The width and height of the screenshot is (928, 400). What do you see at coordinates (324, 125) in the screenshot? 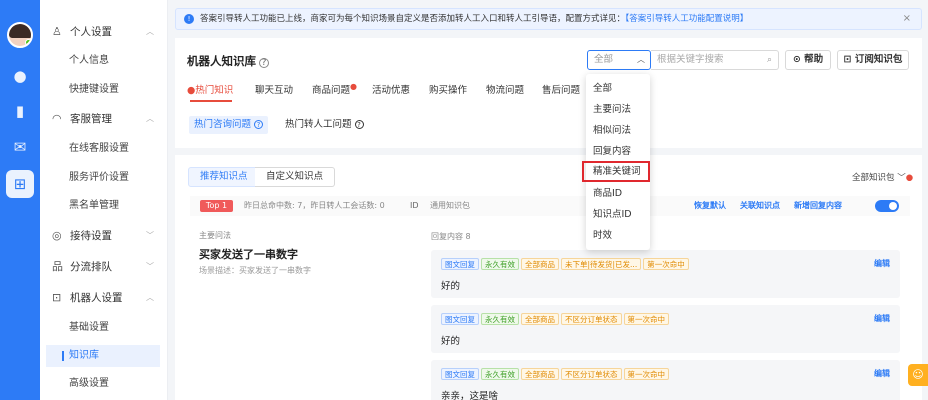
I see `subtab-hot-transfer: 热门转人工问题?` at bounding box center [324, 125].